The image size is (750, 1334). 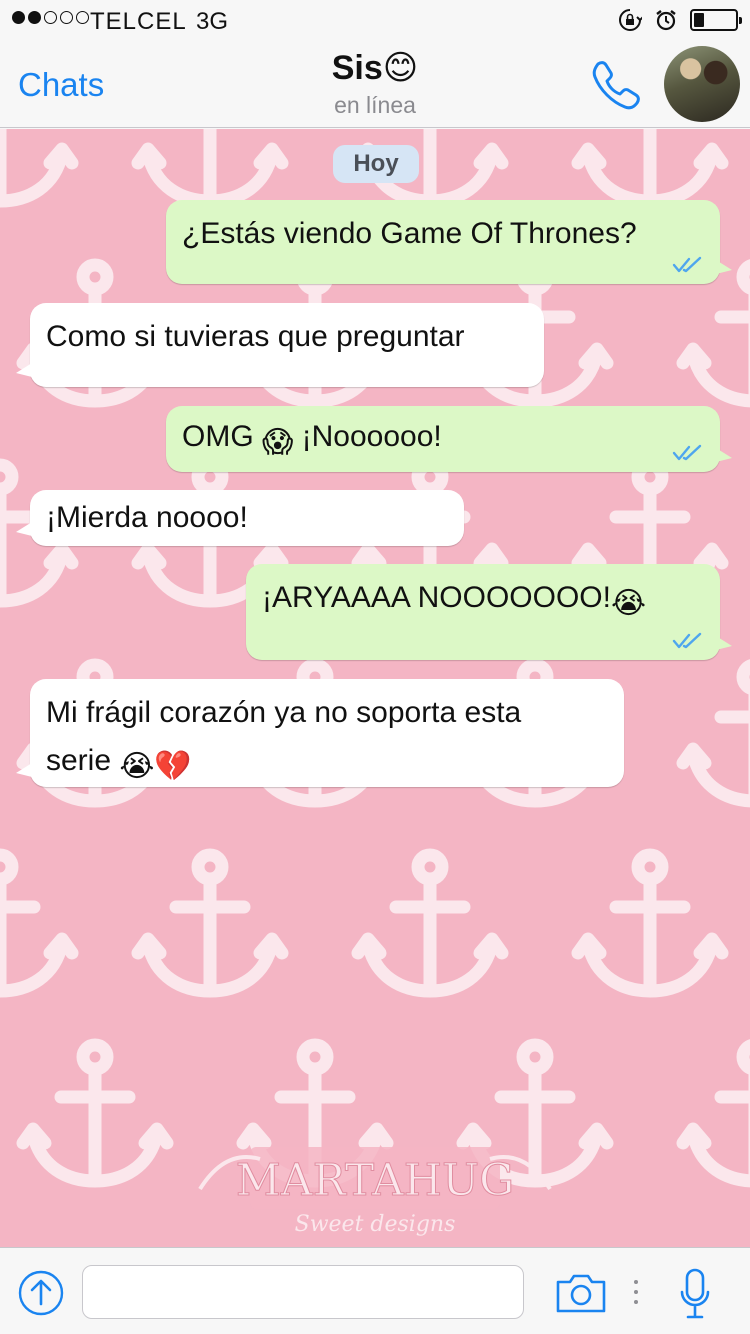 What do you see at coordinates (436, 597) in the screenshot?
I see `message-text: ¡ARYAAAA NOOOOOOO!` at bounding box center [436, 597].